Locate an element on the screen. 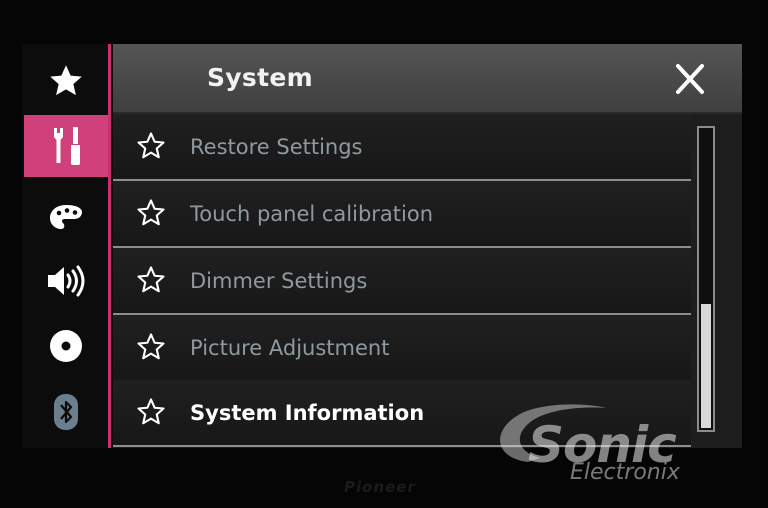  star-icon is located at coordinates (66, 80).